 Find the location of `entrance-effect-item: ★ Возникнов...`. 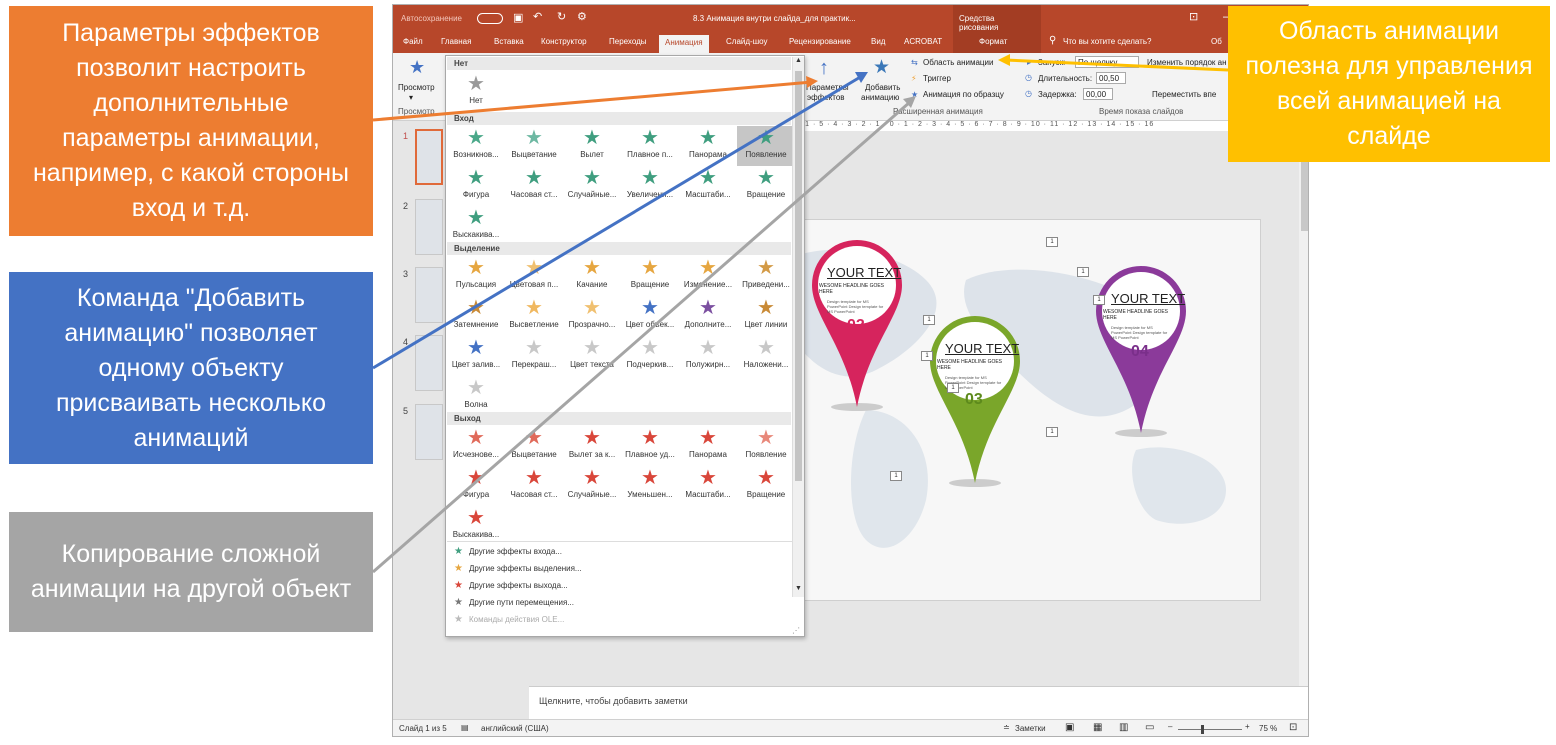

entrance-effect-item: ★ Возникнов... is located at coordinates (476, 146).